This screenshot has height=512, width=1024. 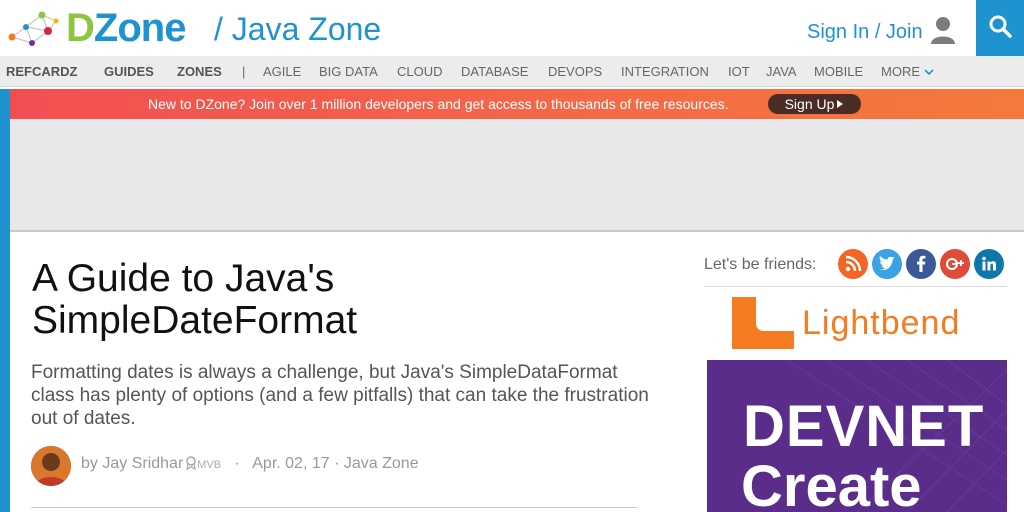 I want to click on author-photo-icon, so click(x=51, y=466).